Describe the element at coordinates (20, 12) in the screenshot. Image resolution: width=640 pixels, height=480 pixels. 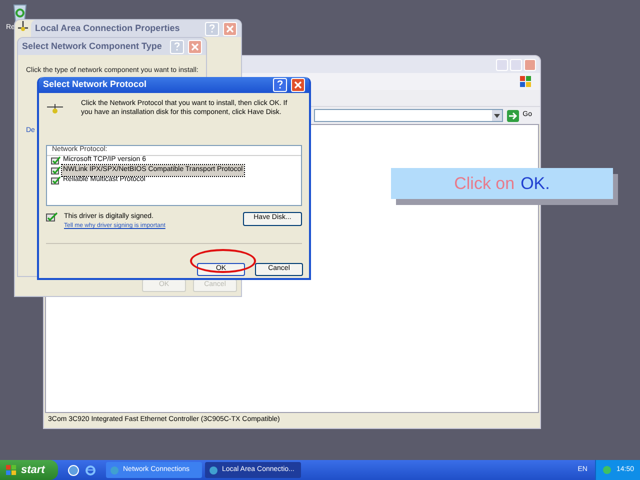
I see `recycle-bin-icon` at that location.